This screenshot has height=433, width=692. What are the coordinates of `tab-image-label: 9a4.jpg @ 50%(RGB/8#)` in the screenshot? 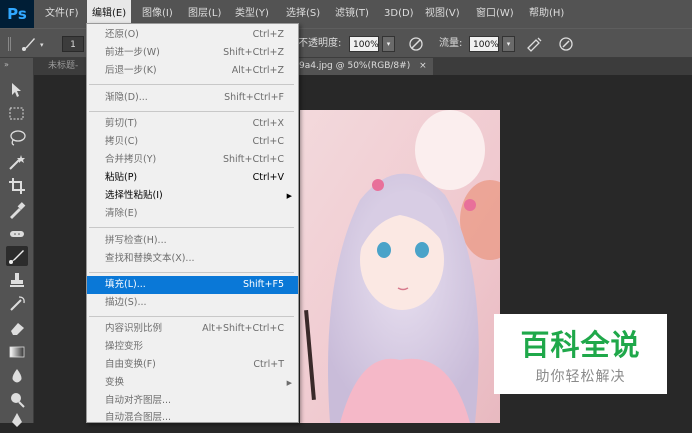 It's located at (355, 66).